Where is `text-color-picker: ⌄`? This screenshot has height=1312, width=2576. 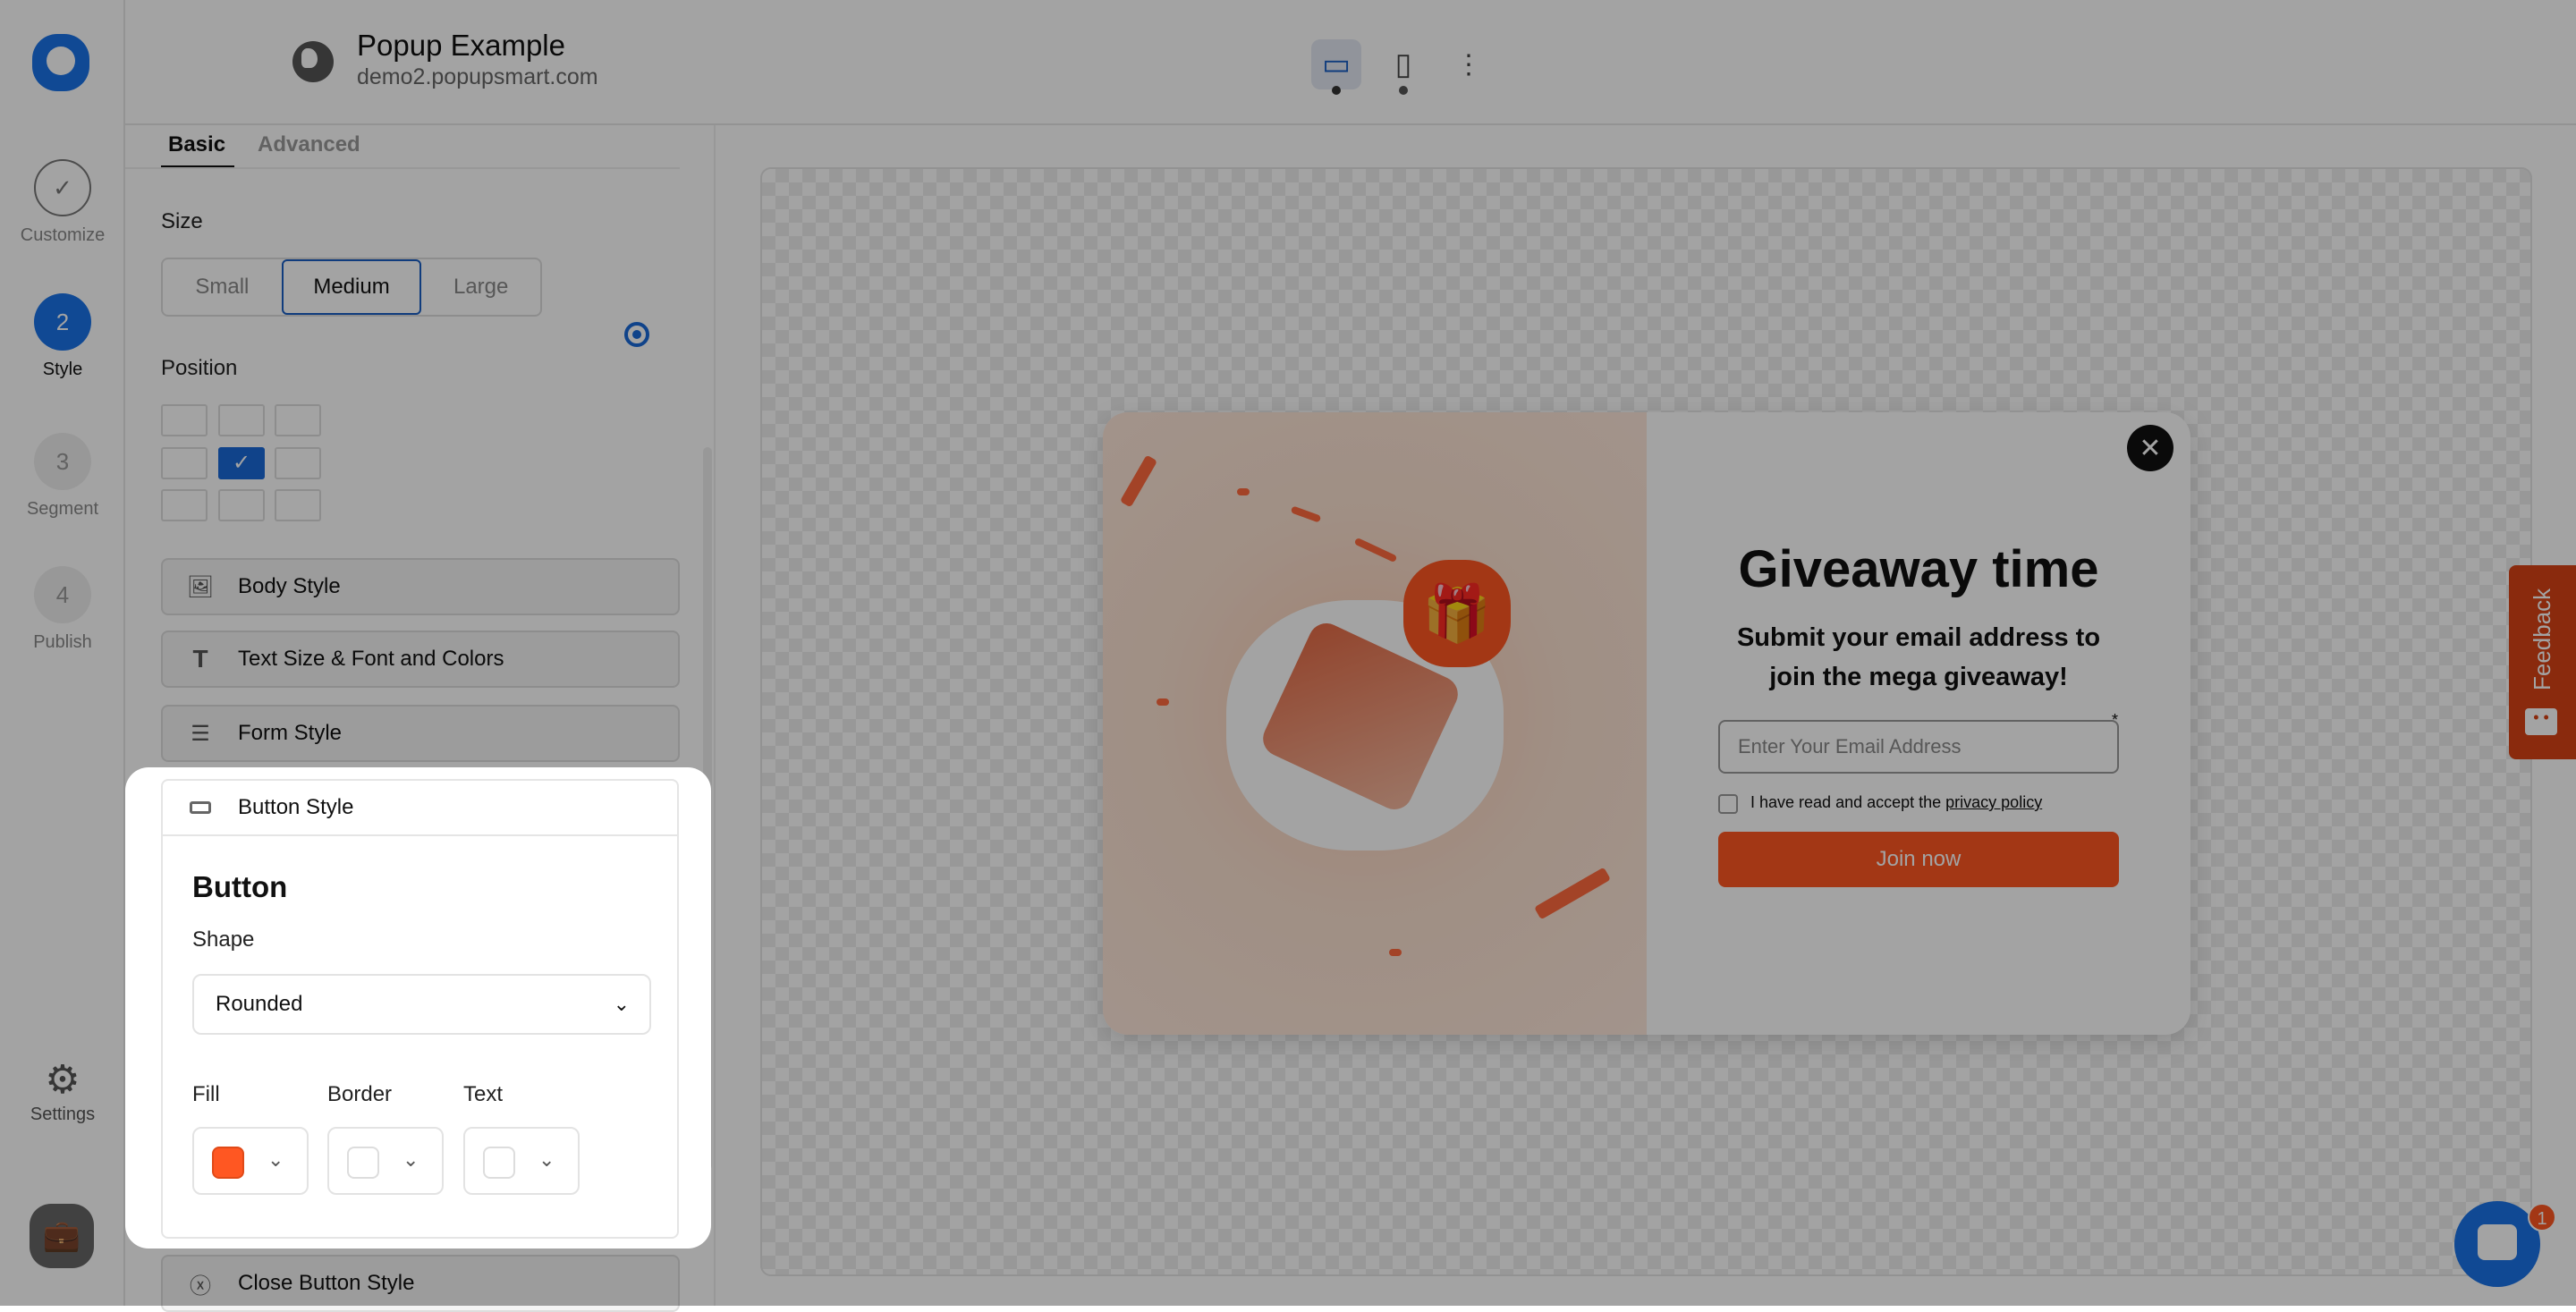
text-color-picker: ⌄ is located at coordinates (521, 1161).